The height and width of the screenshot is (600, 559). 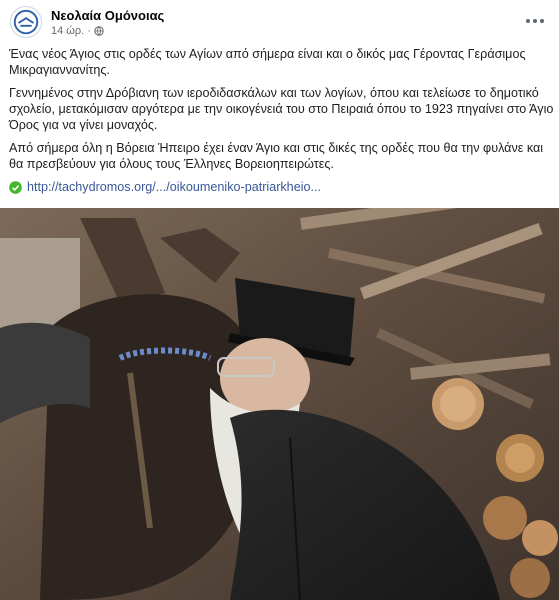 What do you see at coordinates (67, 31) in the screenshot?
I see `post-time: 14 ώρ.` at bounding box center [67, 31].